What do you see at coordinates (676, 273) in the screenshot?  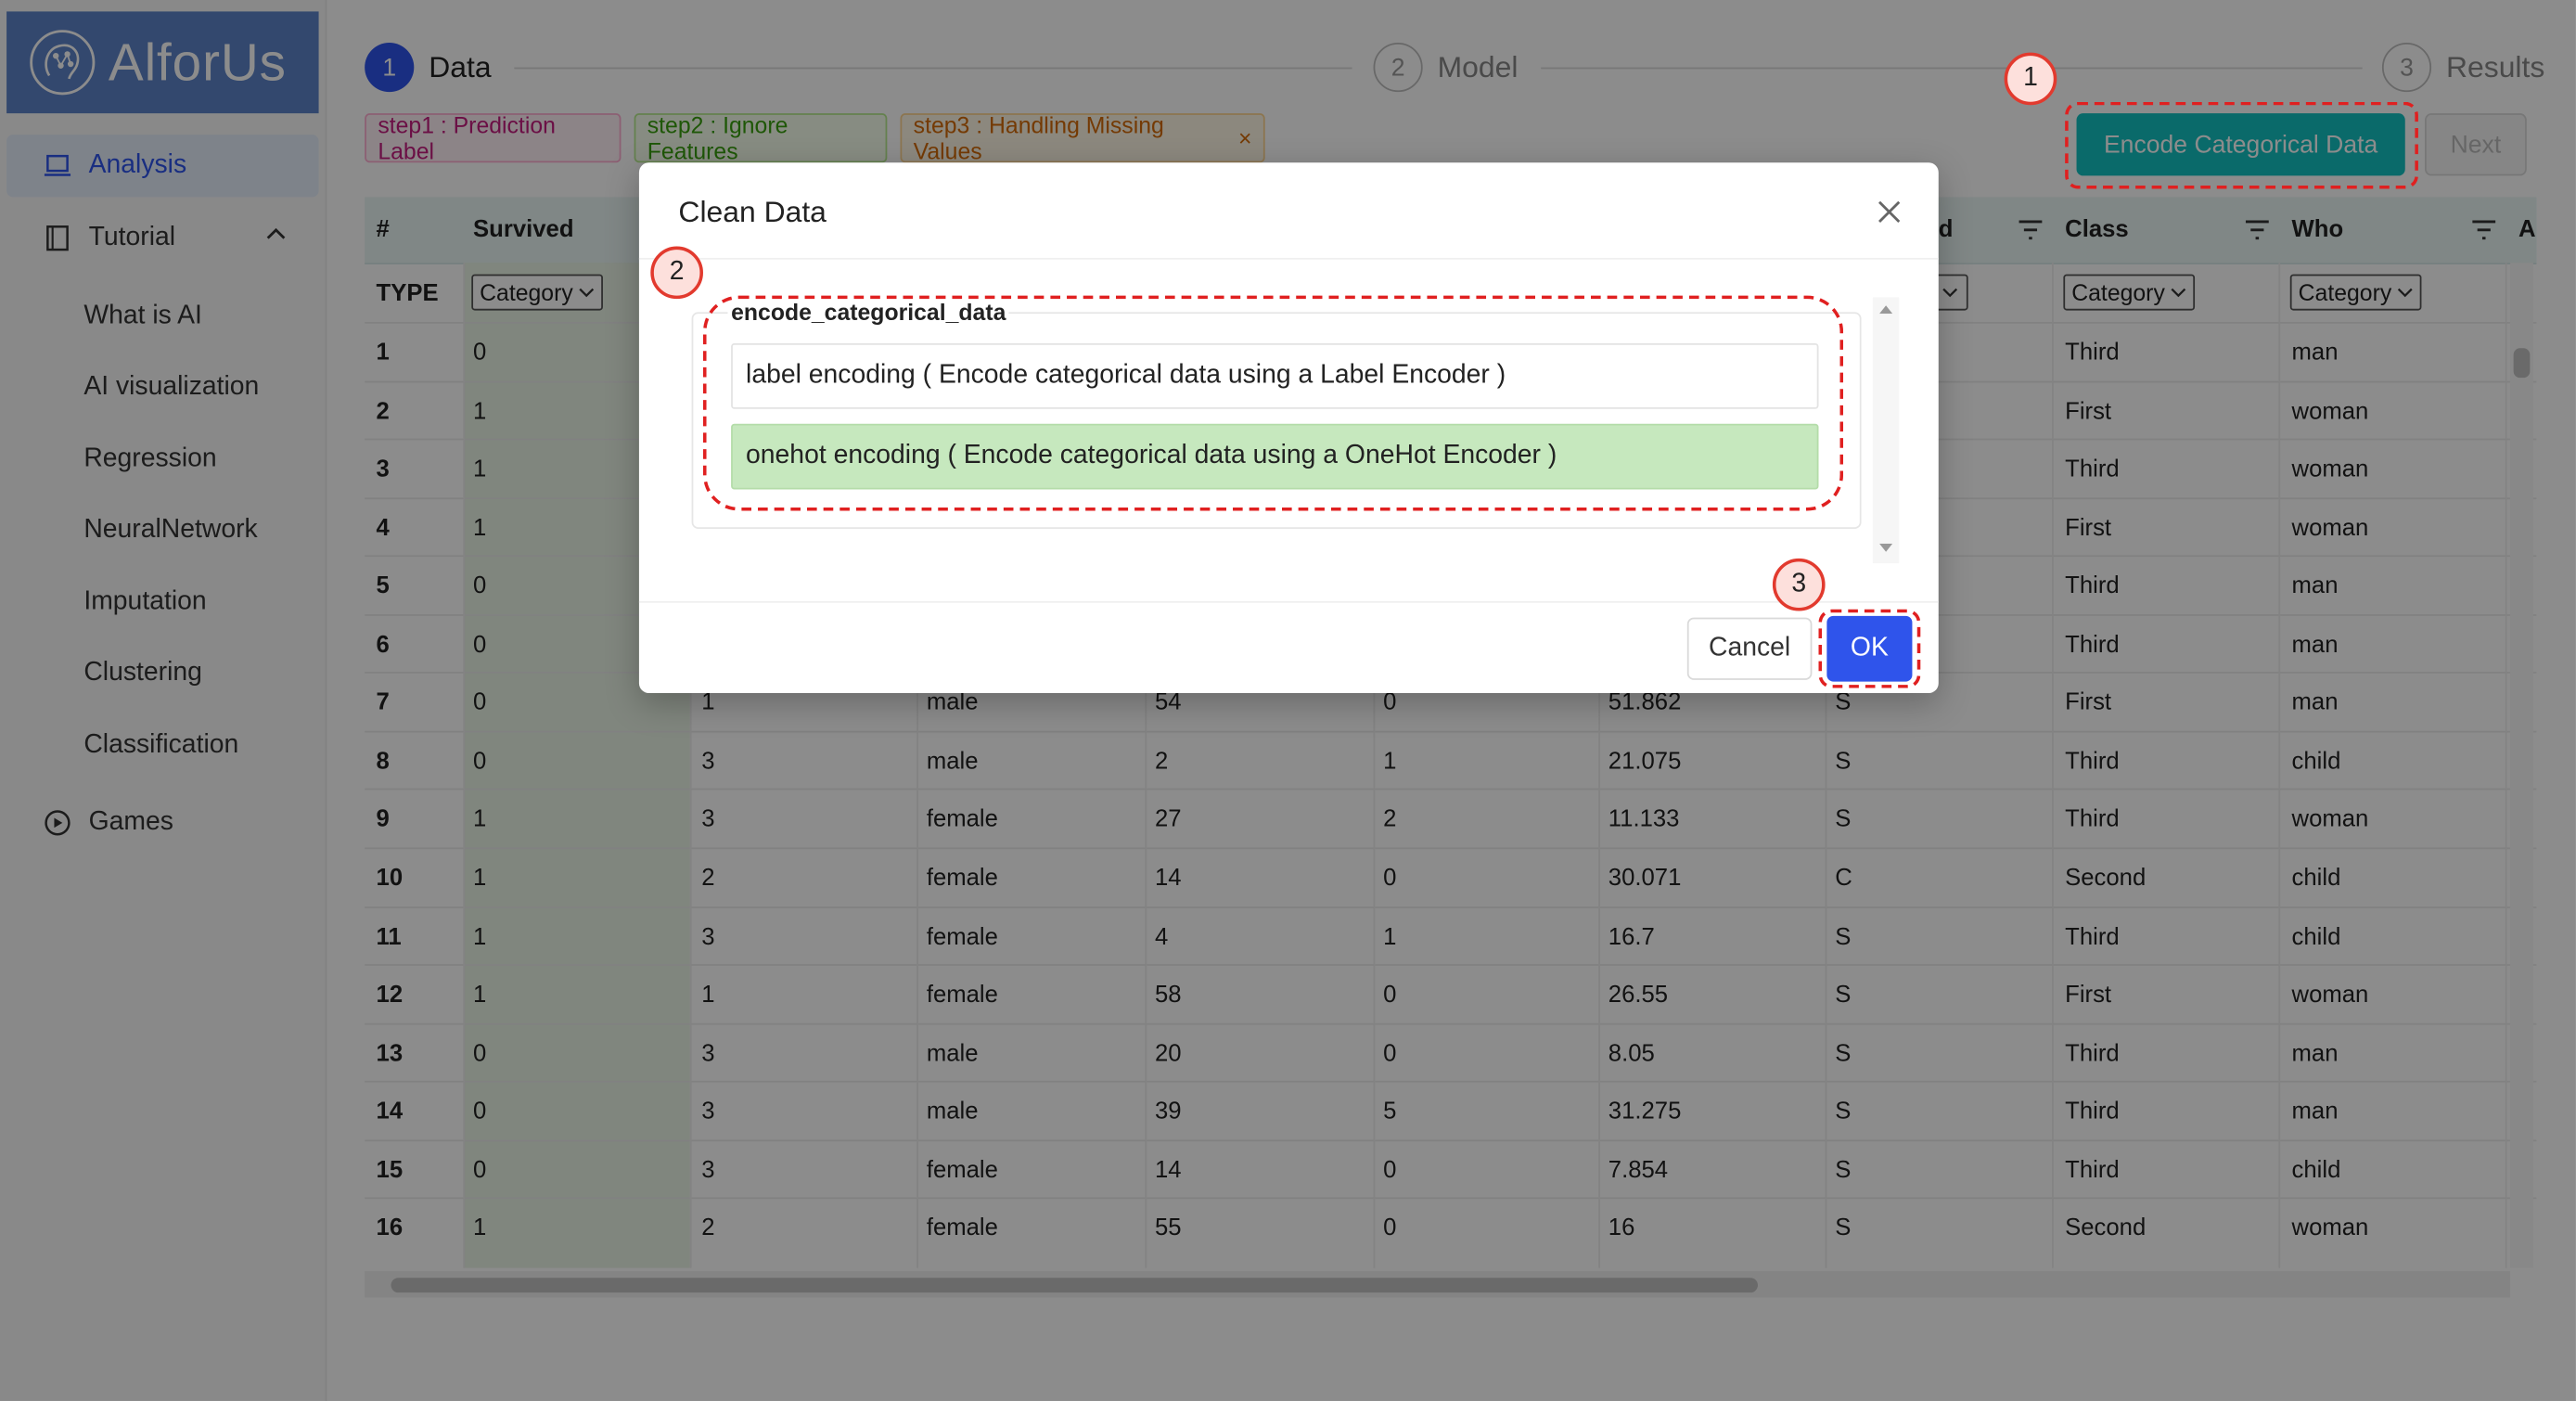 I see `annotation-badge-2: 2` at bounding box center [676, 273].